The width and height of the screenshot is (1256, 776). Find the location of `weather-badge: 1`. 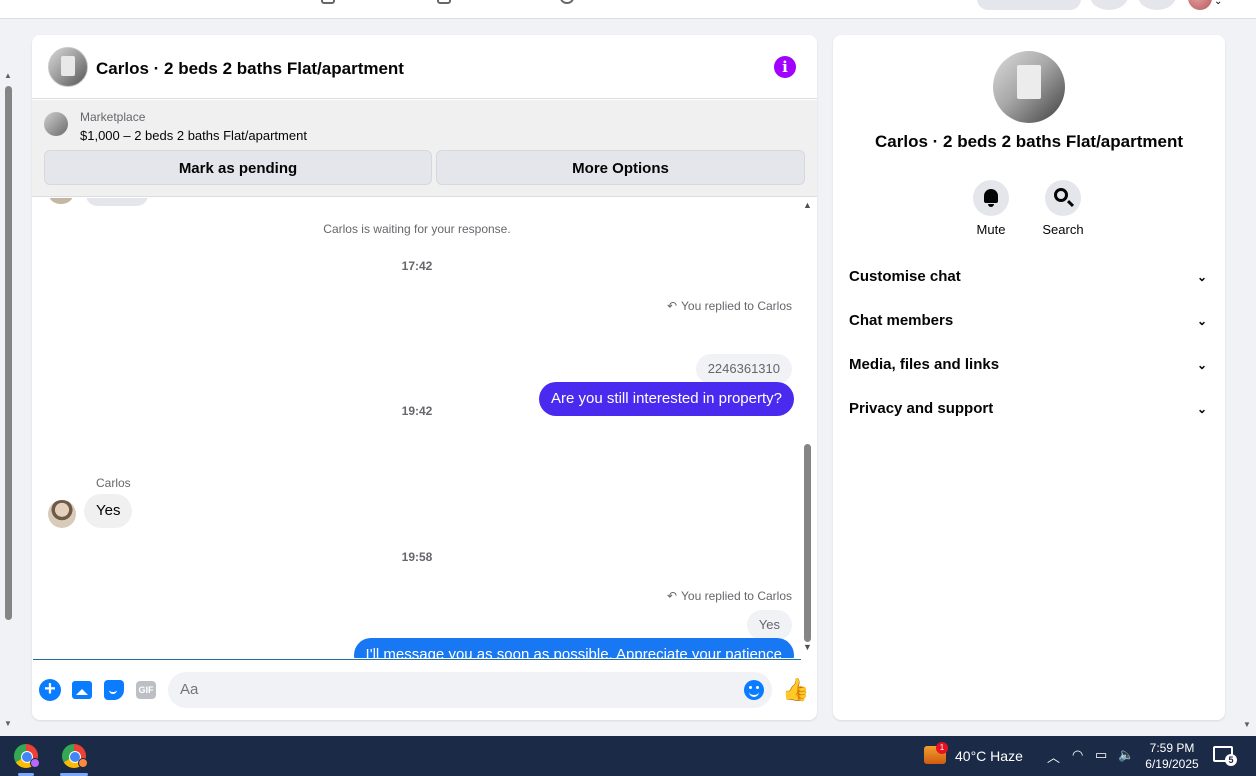

weather-badge: 1 is located at coordinates (942, 748).